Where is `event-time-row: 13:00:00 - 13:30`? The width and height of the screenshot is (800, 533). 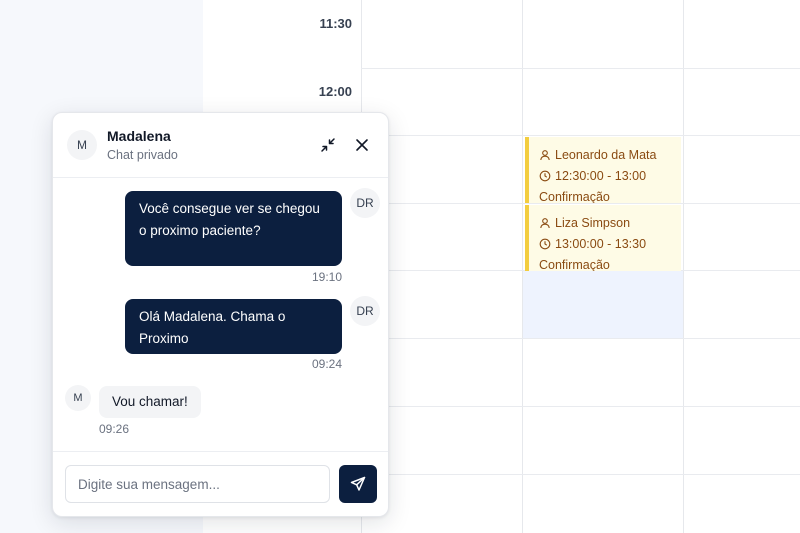 event-time-row: 13:00:00 - 13:30 is located at coordinates (605, 243).